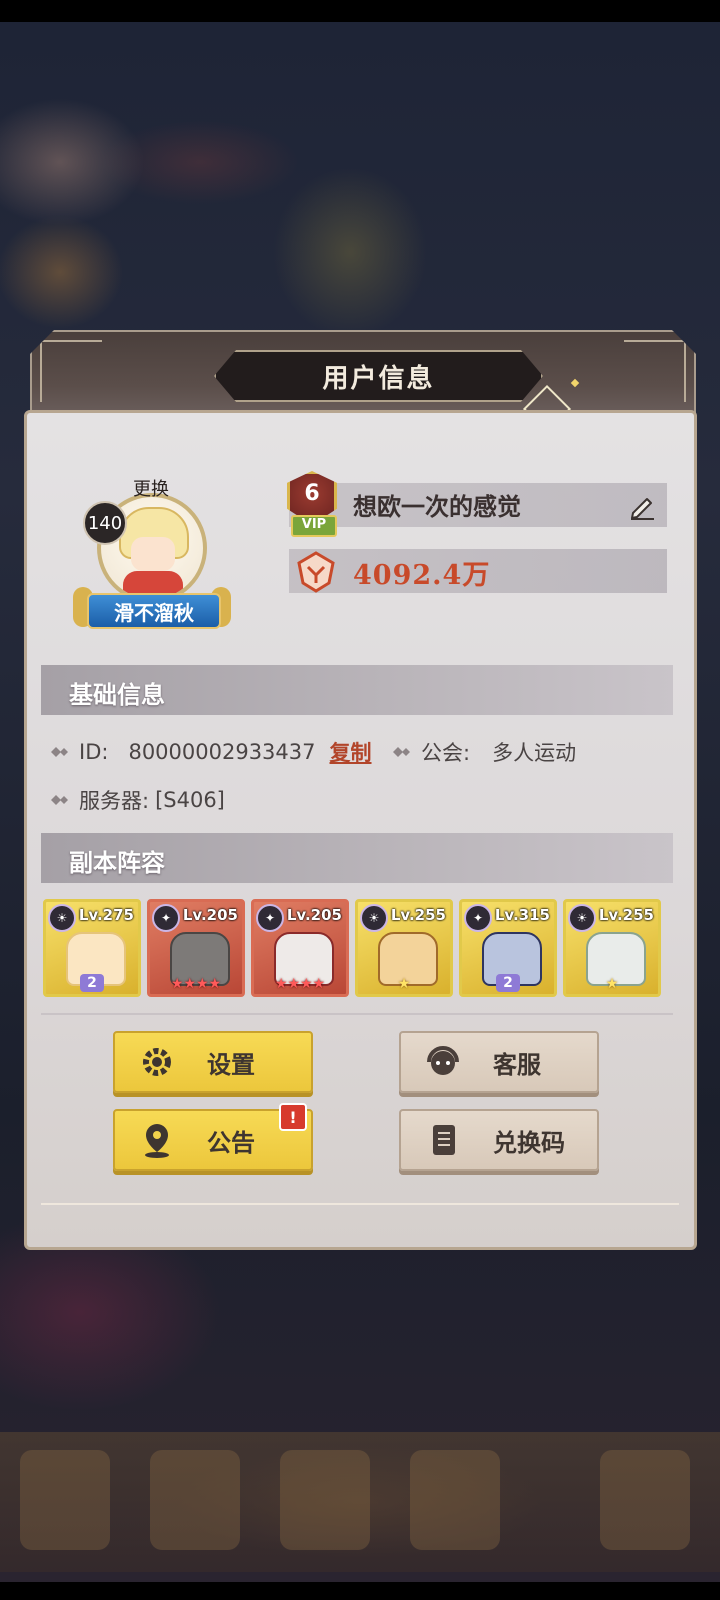  I want to click on lineup-header: 副本阵容, so click(357, 858).